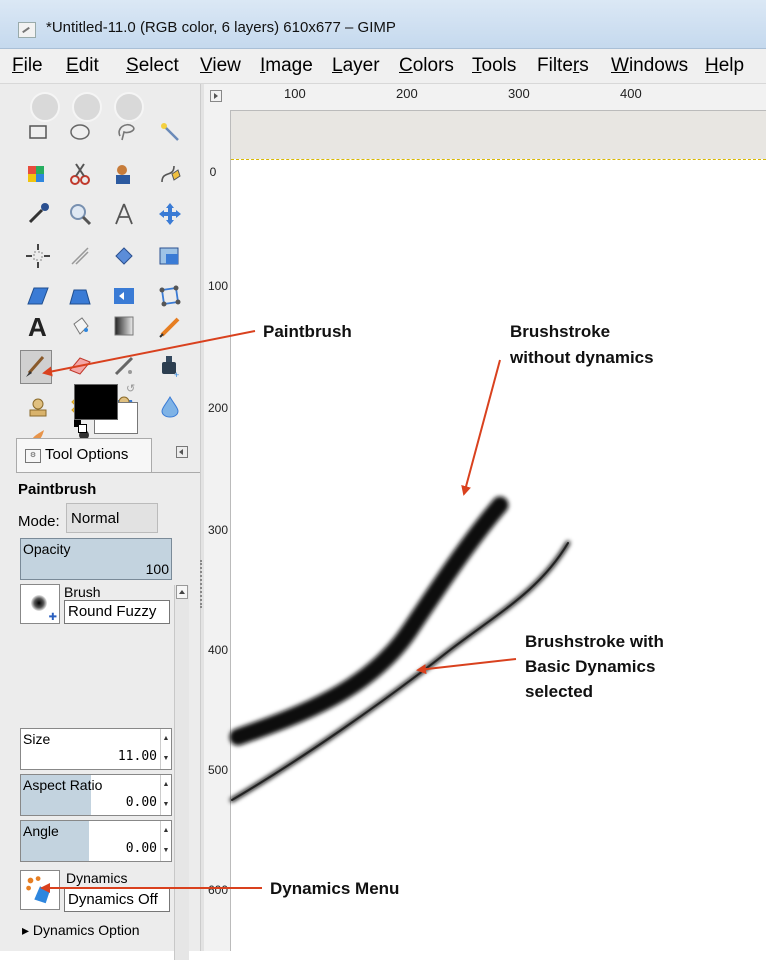  What do you see at coordinates (165, 841) in the screenshot?
I see `angle-stepper-icon: ▲ ▼` at bounding box center [165, 841].